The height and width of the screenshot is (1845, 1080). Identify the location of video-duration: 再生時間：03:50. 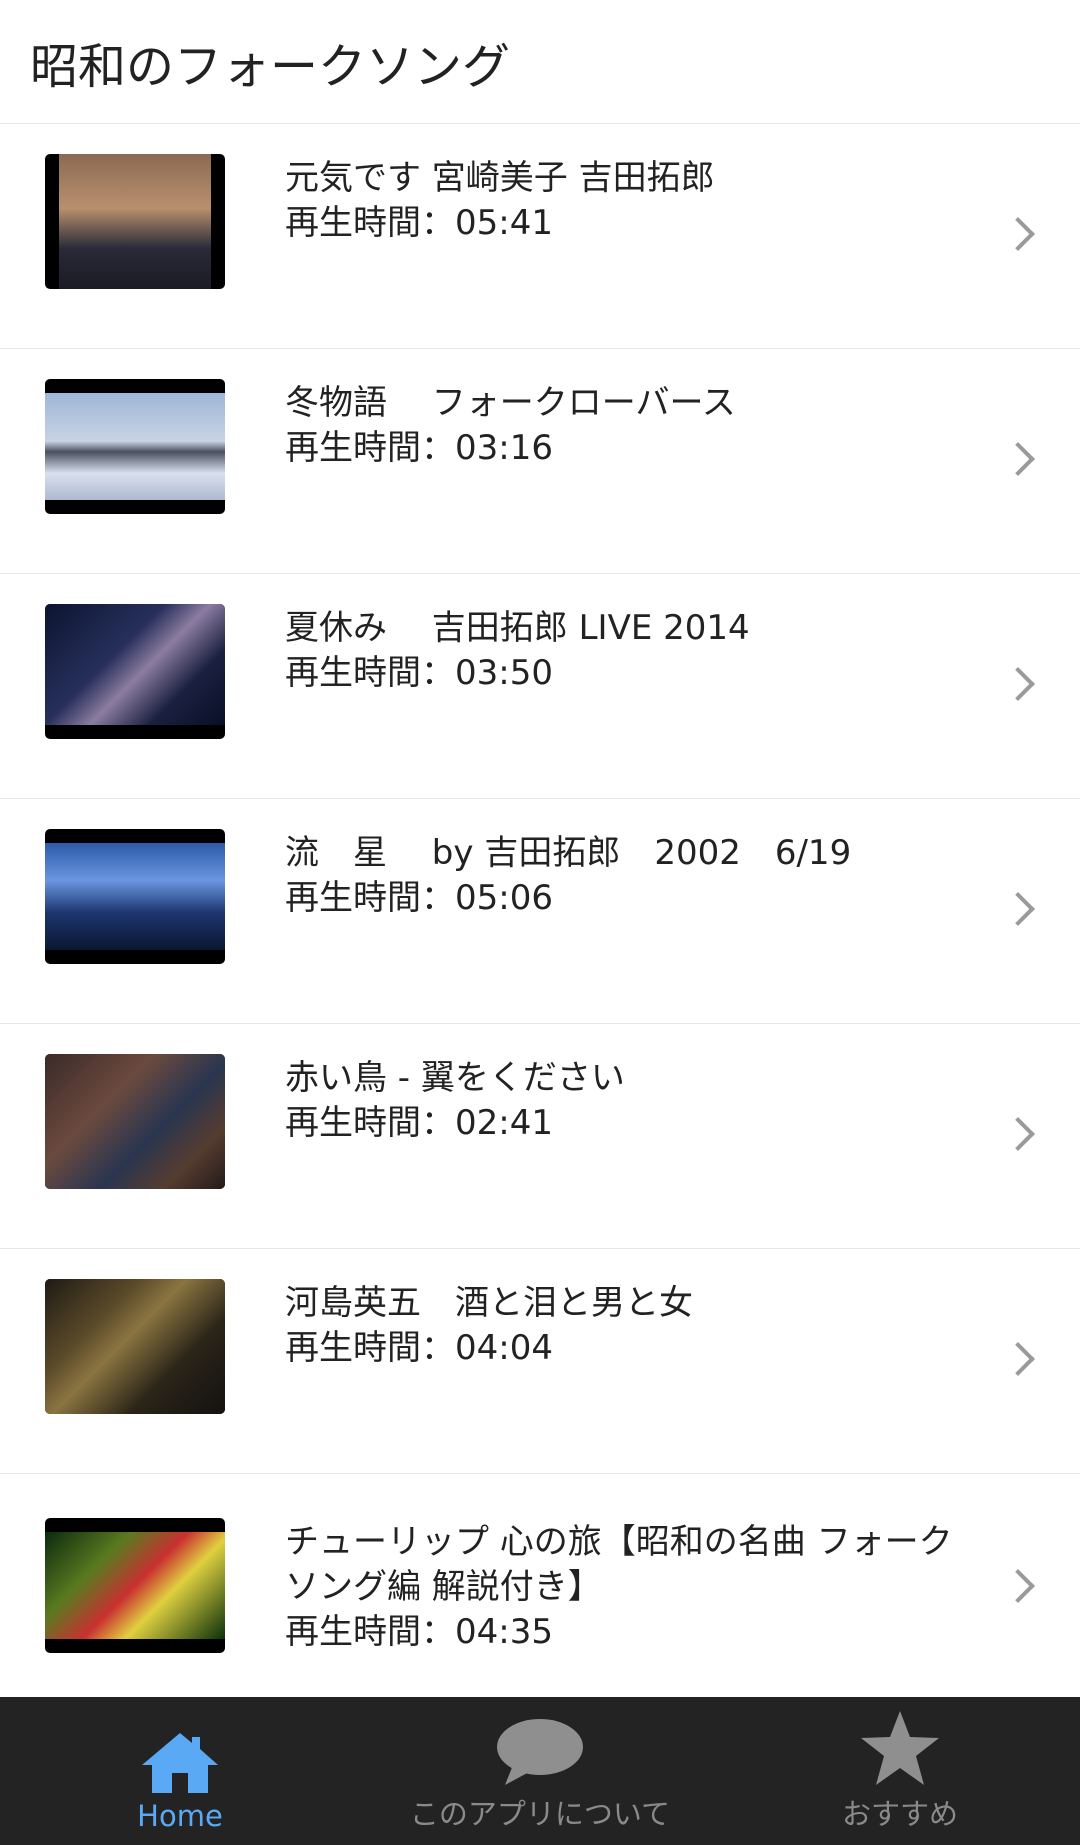
(419, 673).